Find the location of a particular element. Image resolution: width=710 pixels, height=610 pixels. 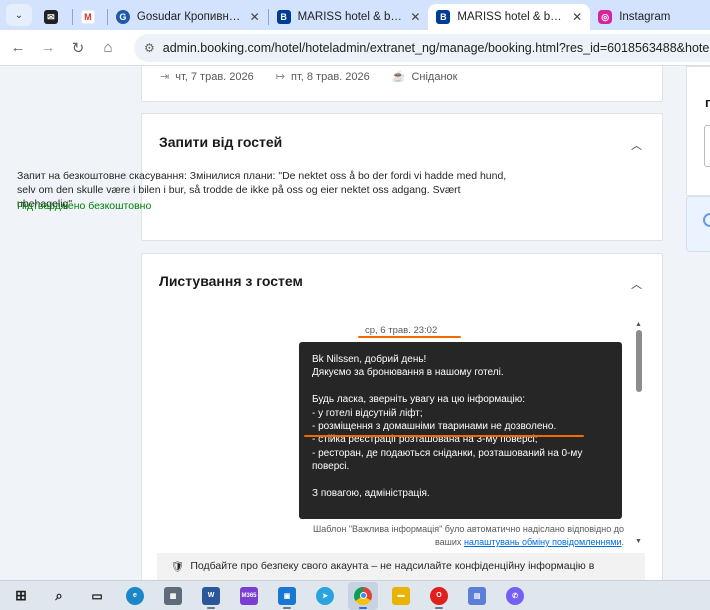

windows-start-icon: ⊞ is located at coordinates (21, 595).